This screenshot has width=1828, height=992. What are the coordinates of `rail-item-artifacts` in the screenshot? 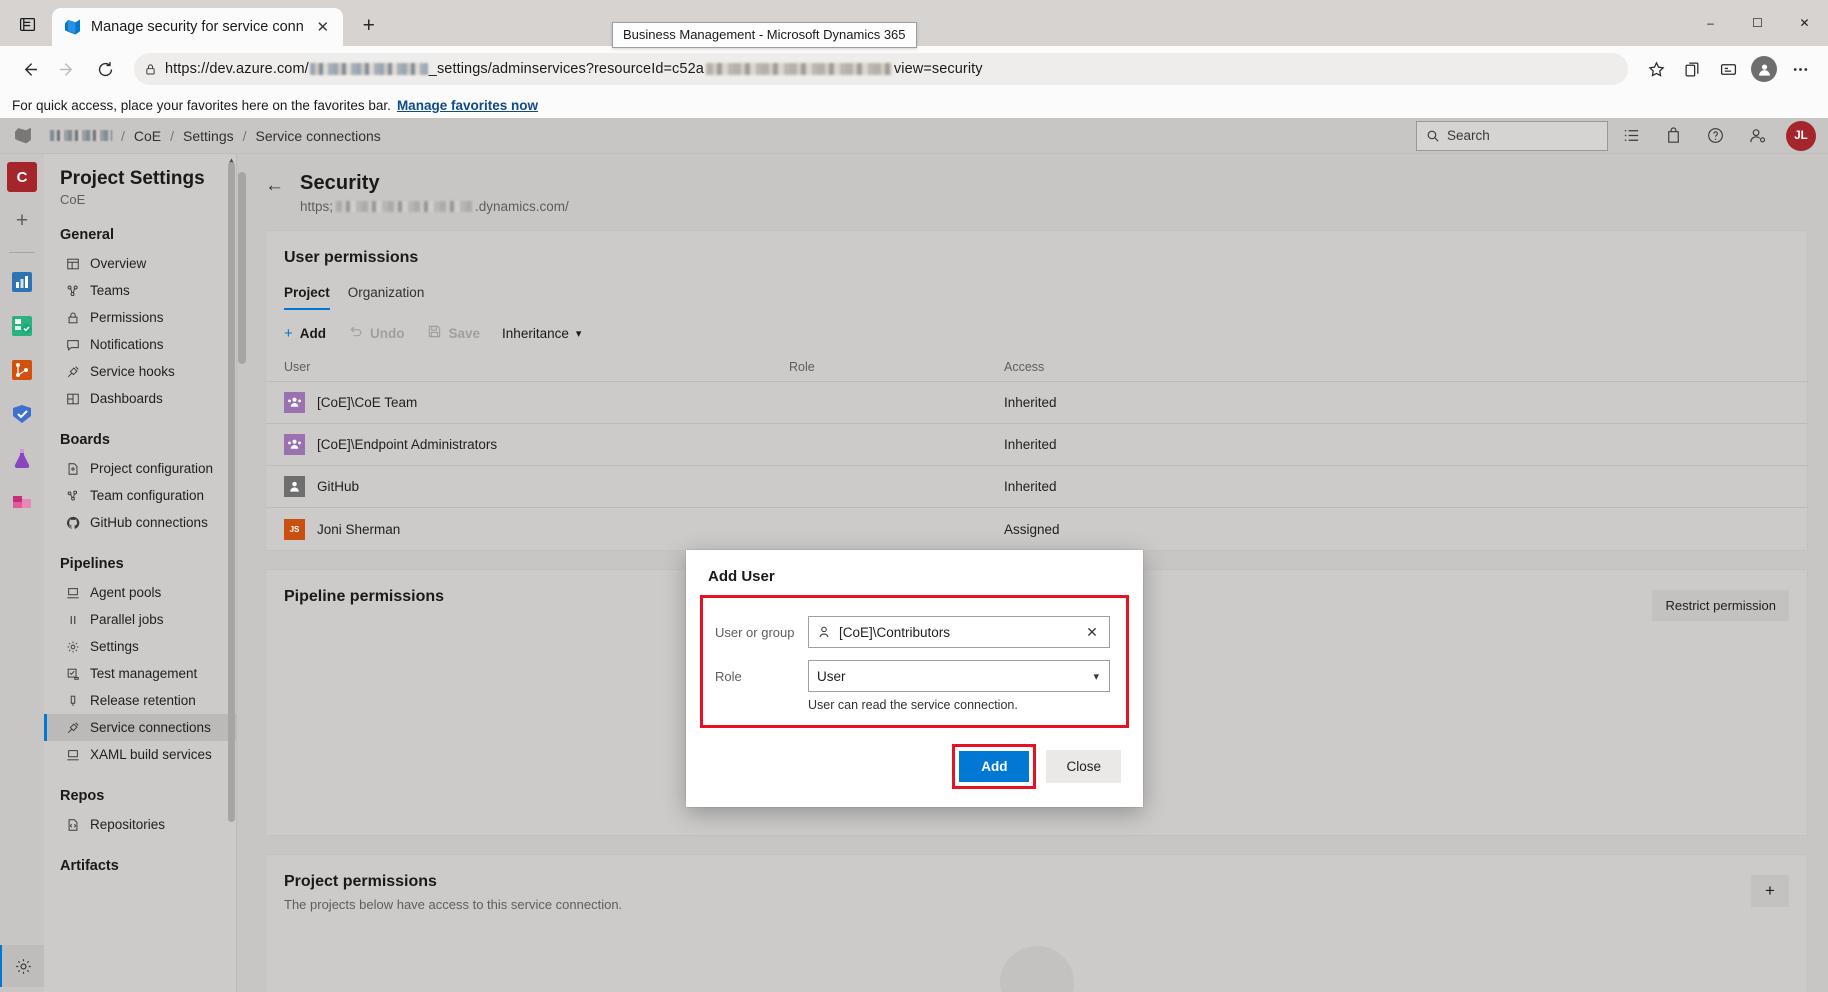 It's located at (22, 502).